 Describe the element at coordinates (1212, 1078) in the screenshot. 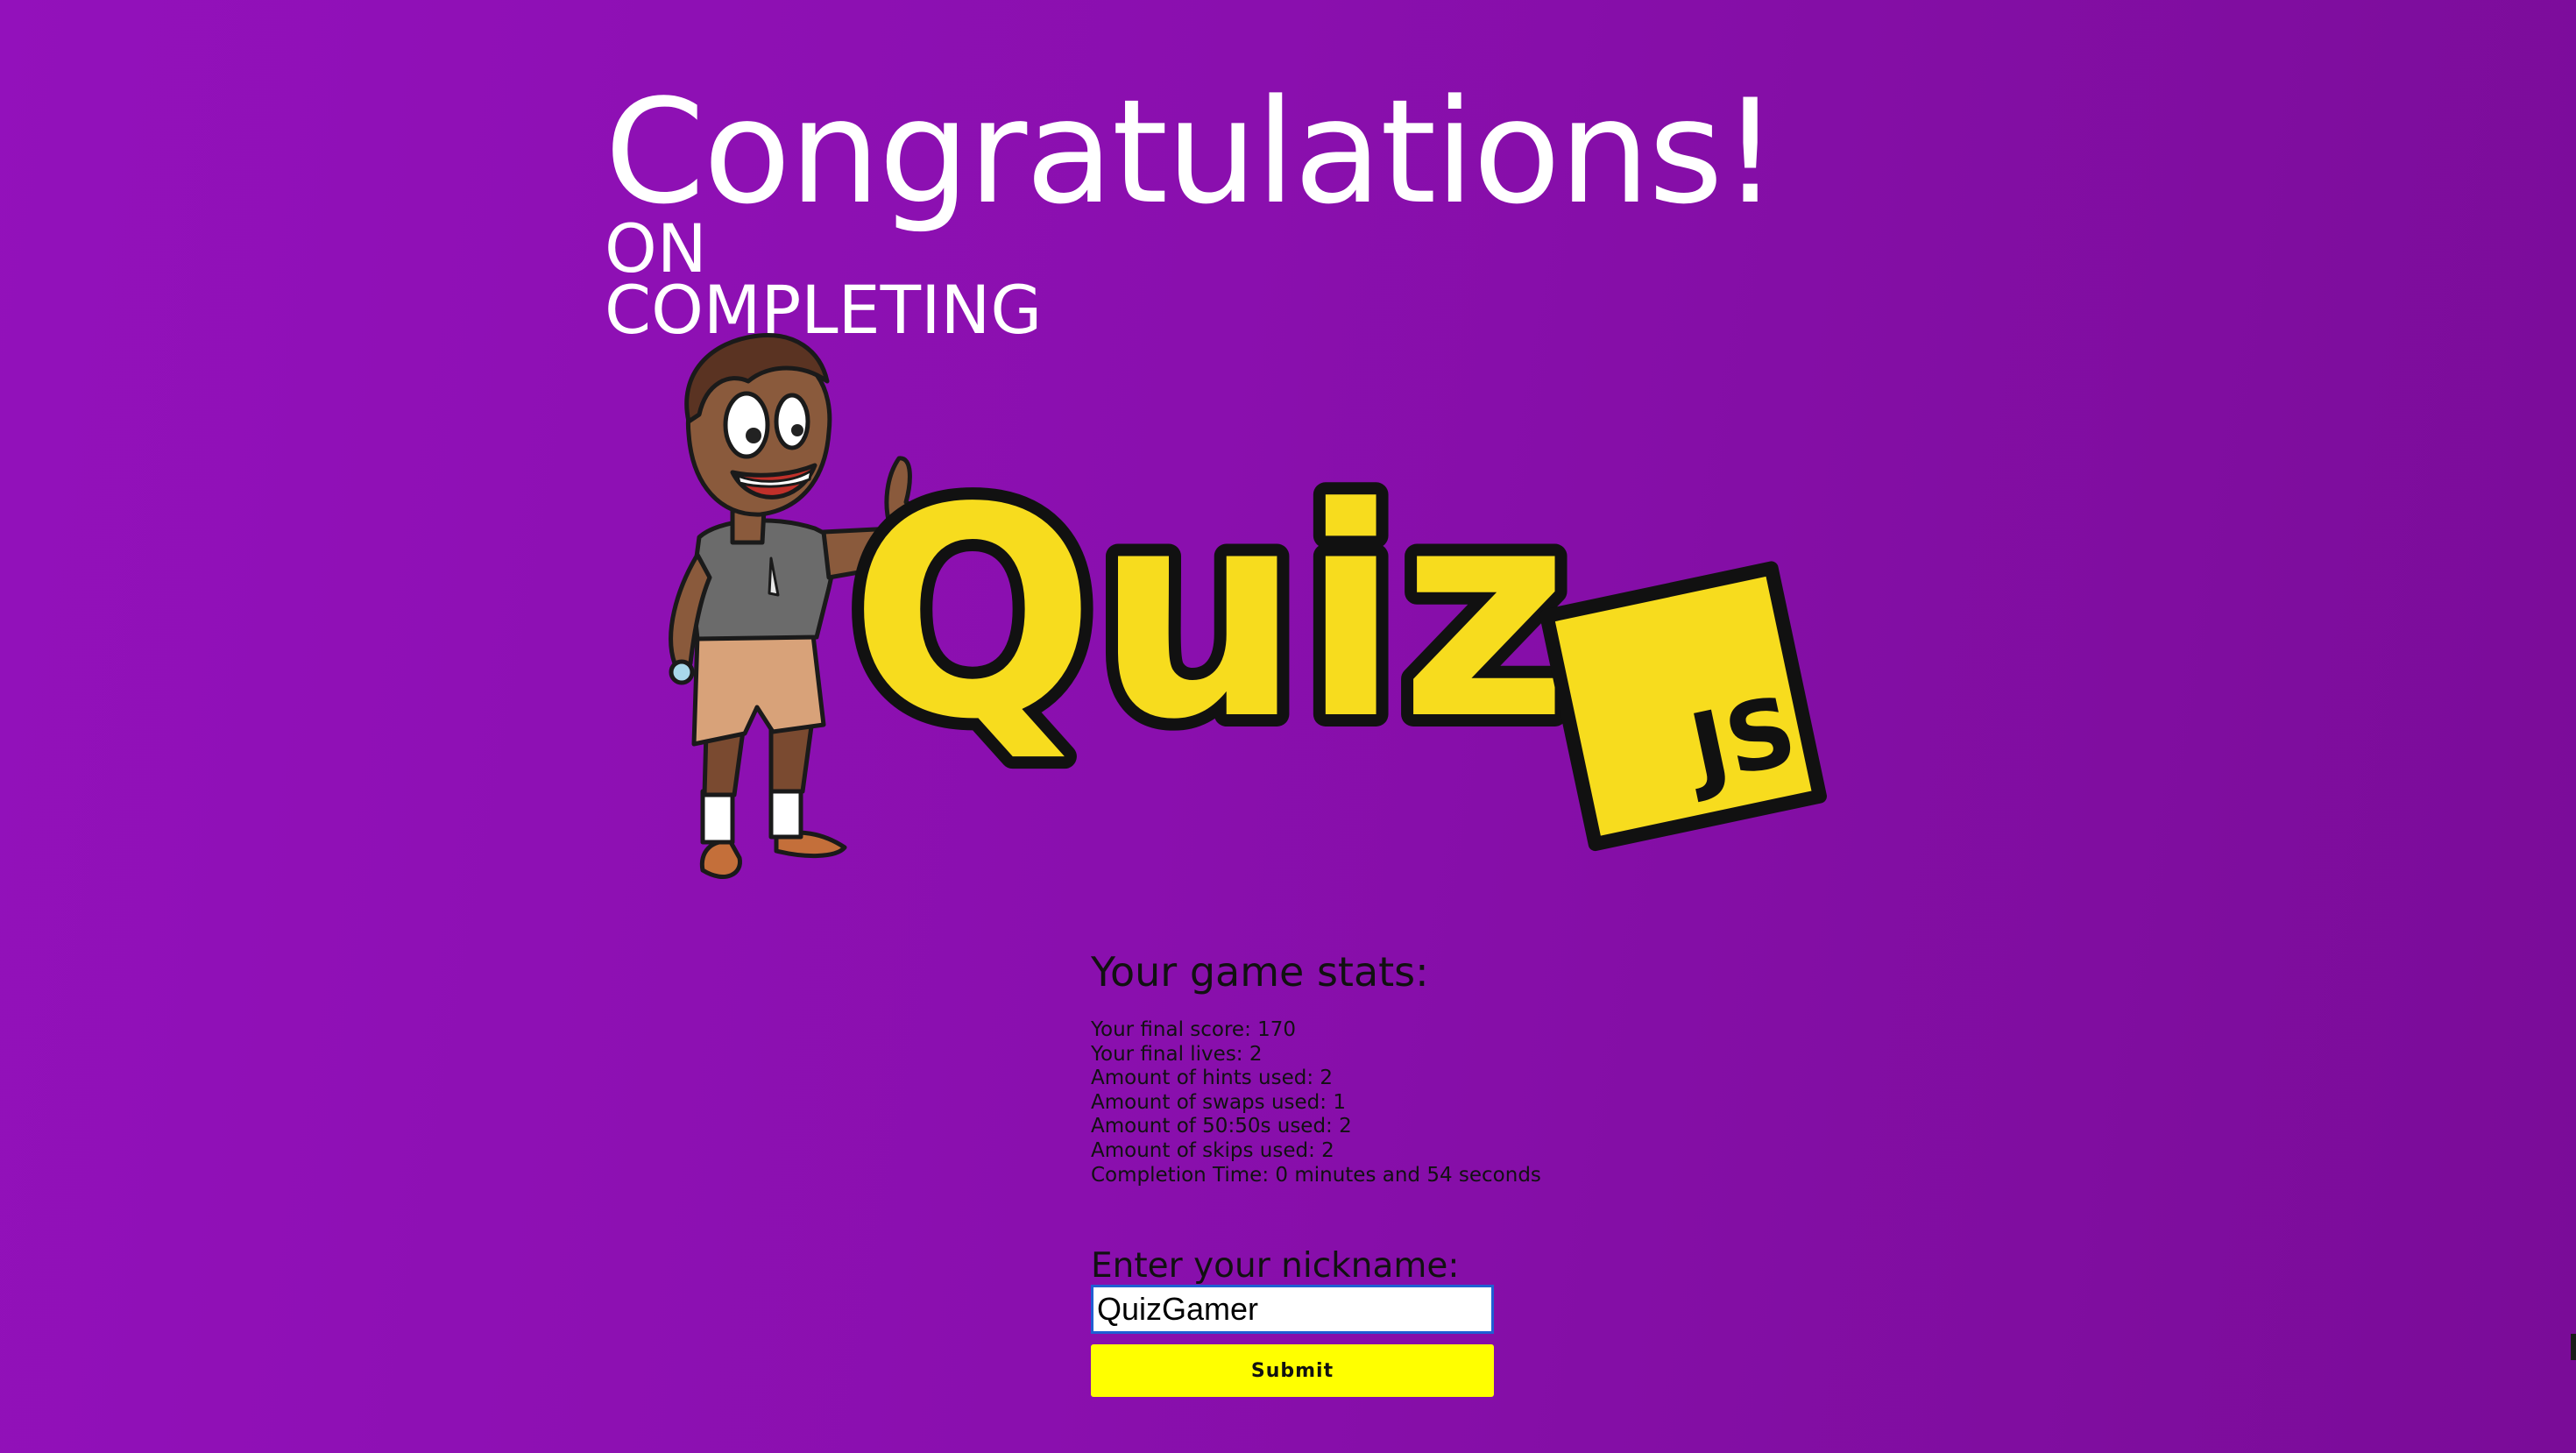

I see `stat-hints-used: Amount of hints used: 2` at that location.